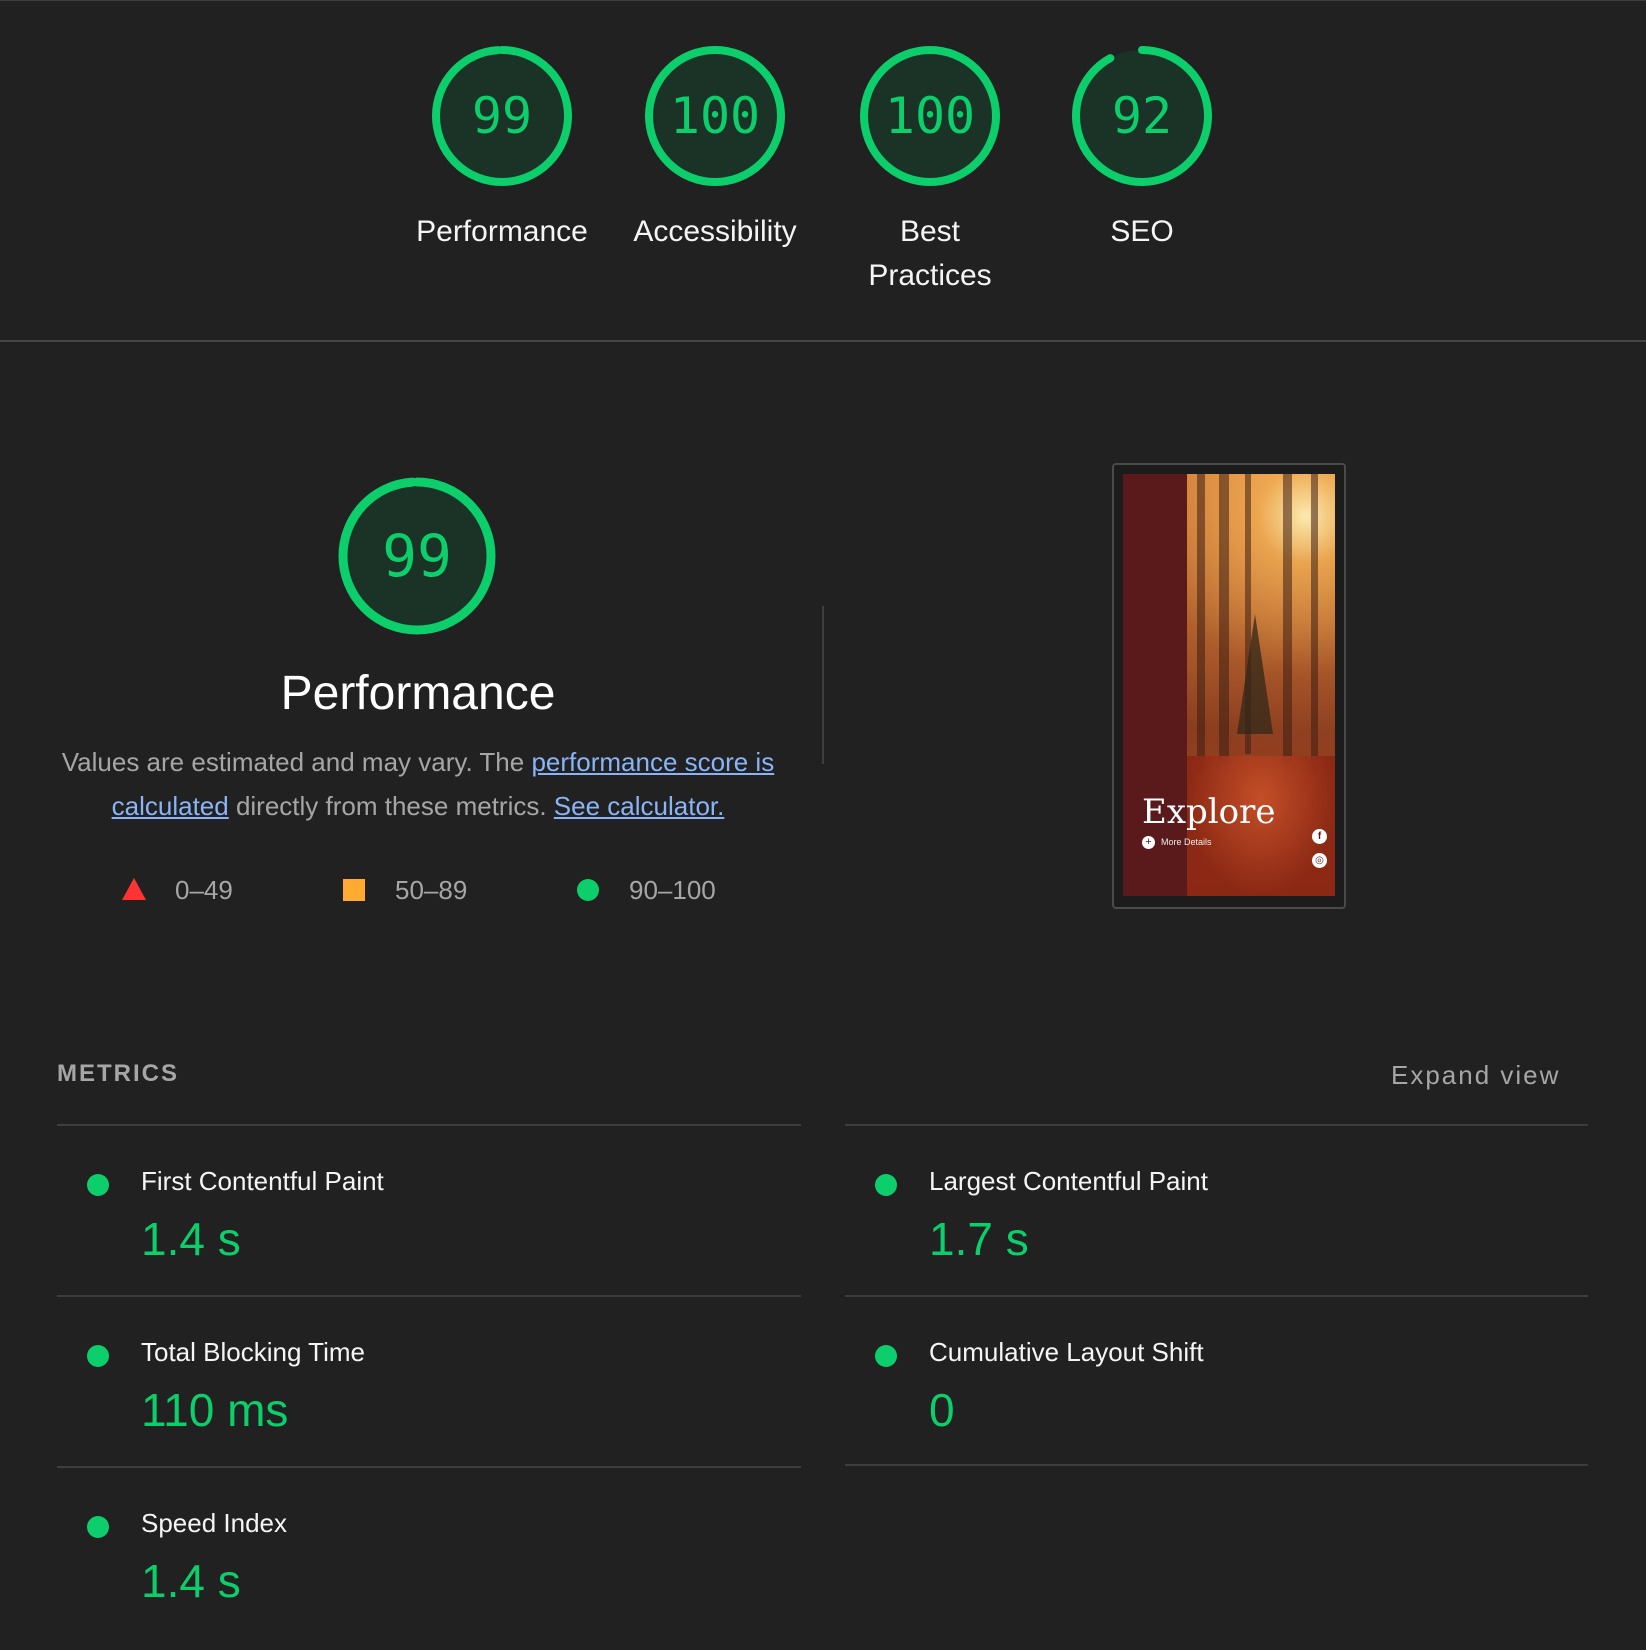 The width and height of the screenshot is (1646, 1650). I want to click on expand-view-button: Expand view, so click(1475, 1075).